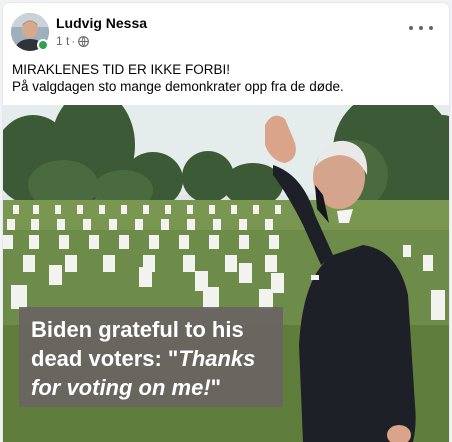 The height and width of the screenshot is (442, 452). I want to click on caption-line: for voting on me!", so click(152, 387).